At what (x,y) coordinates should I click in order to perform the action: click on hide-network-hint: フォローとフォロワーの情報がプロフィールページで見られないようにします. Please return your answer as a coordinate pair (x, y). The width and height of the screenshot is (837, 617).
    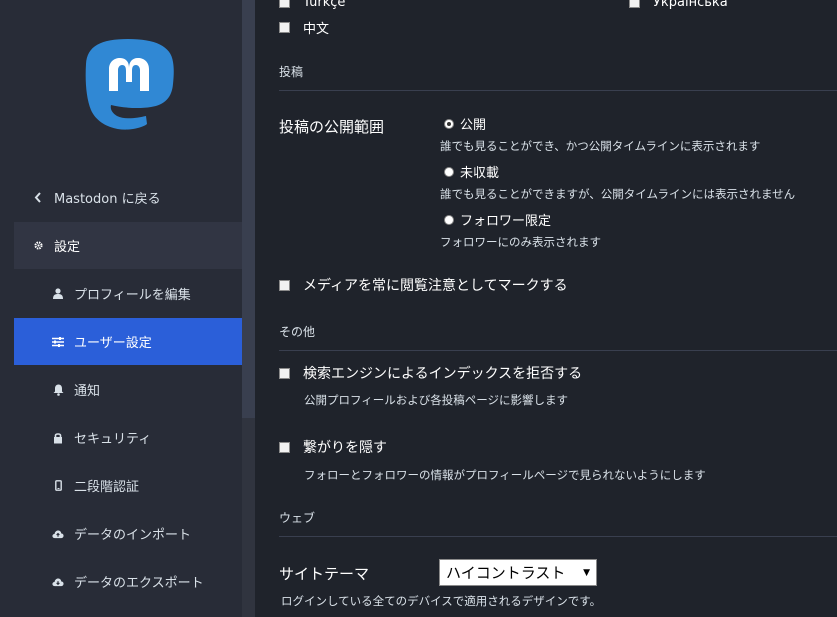
    Looking at the image, I should click on (505, 475).